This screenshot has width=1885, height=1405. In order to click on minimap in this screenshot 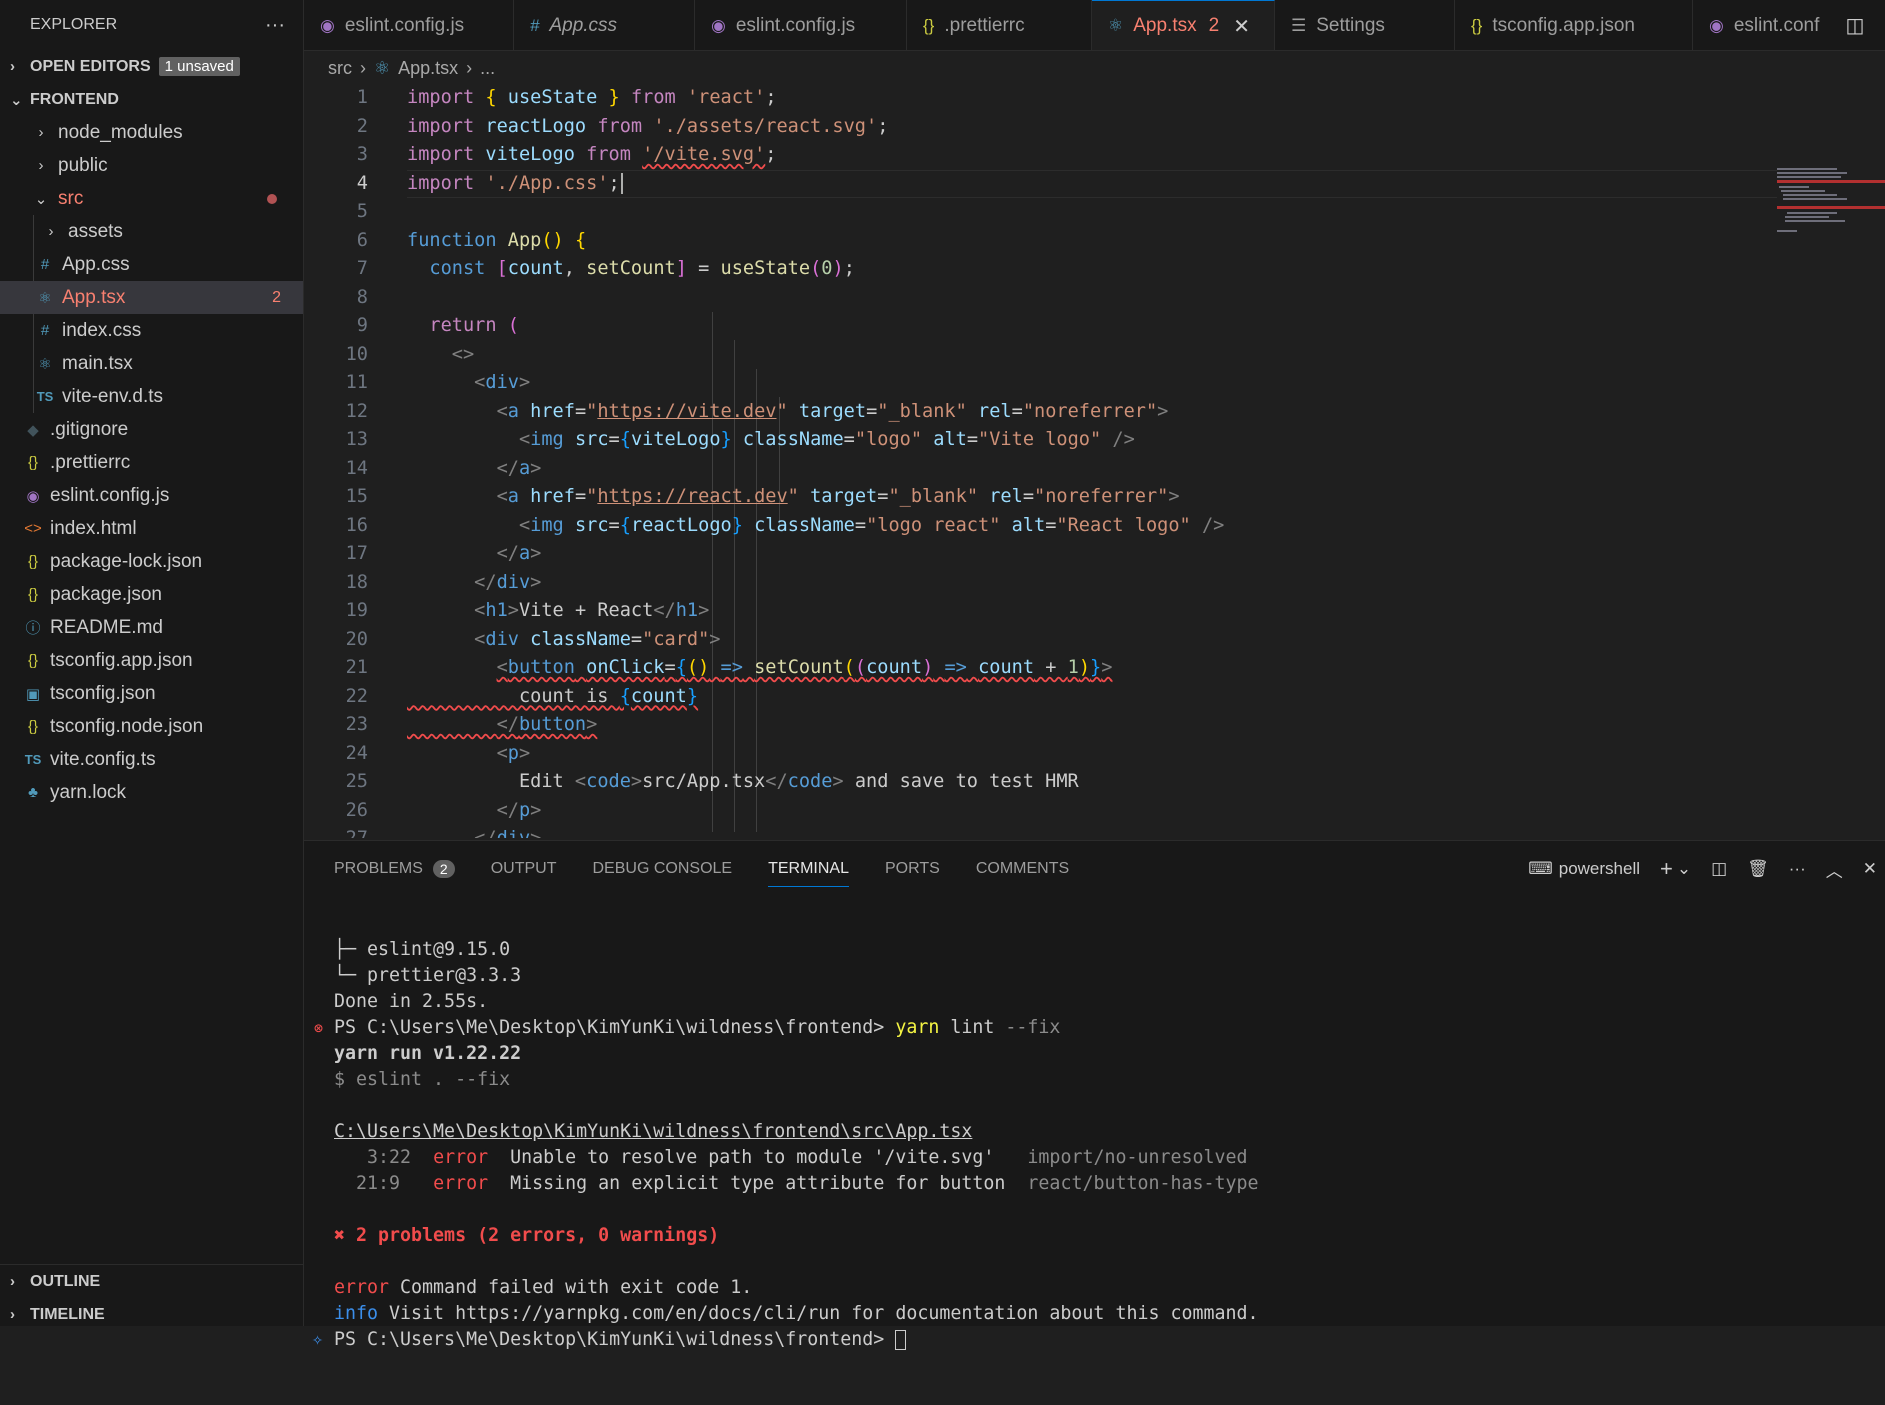, I will do `click(1831, 218)`.